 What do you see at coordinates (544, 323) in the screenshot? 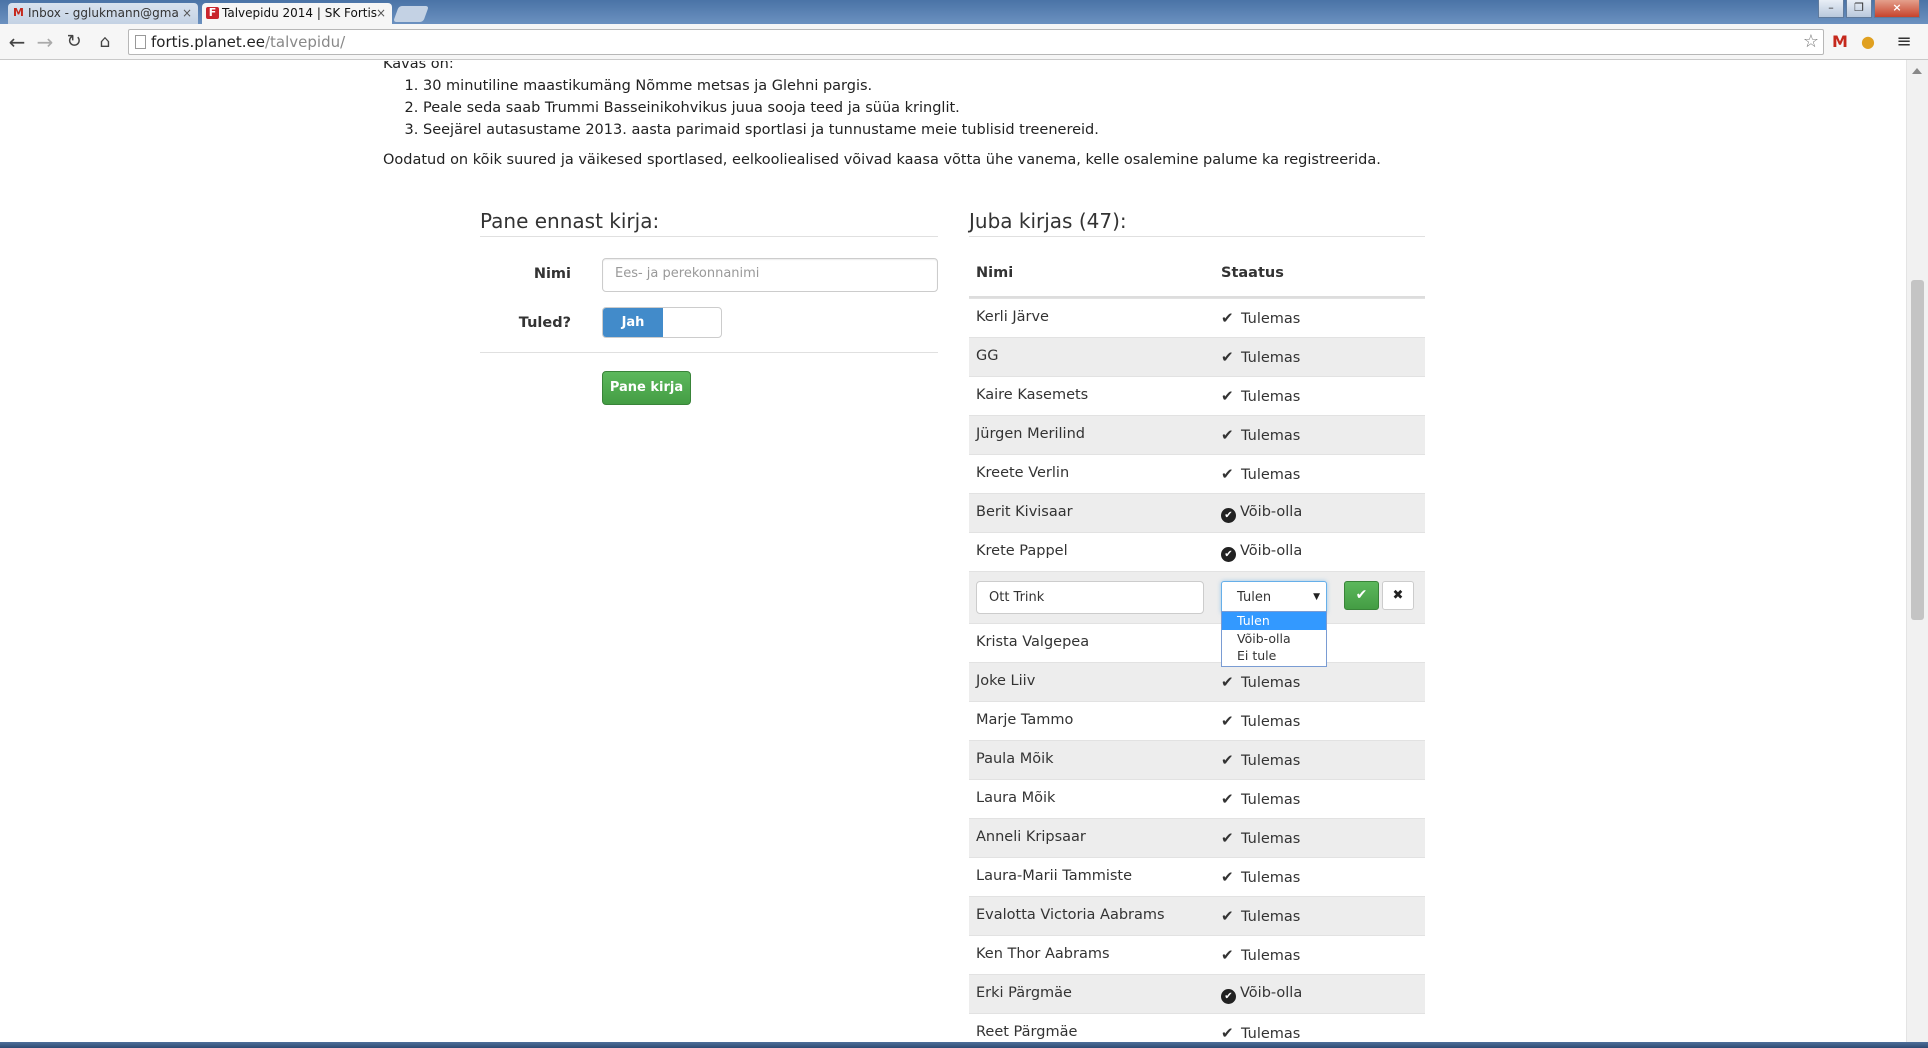
I see `coming-label: Tuled?` at bounding box center [544, 323].